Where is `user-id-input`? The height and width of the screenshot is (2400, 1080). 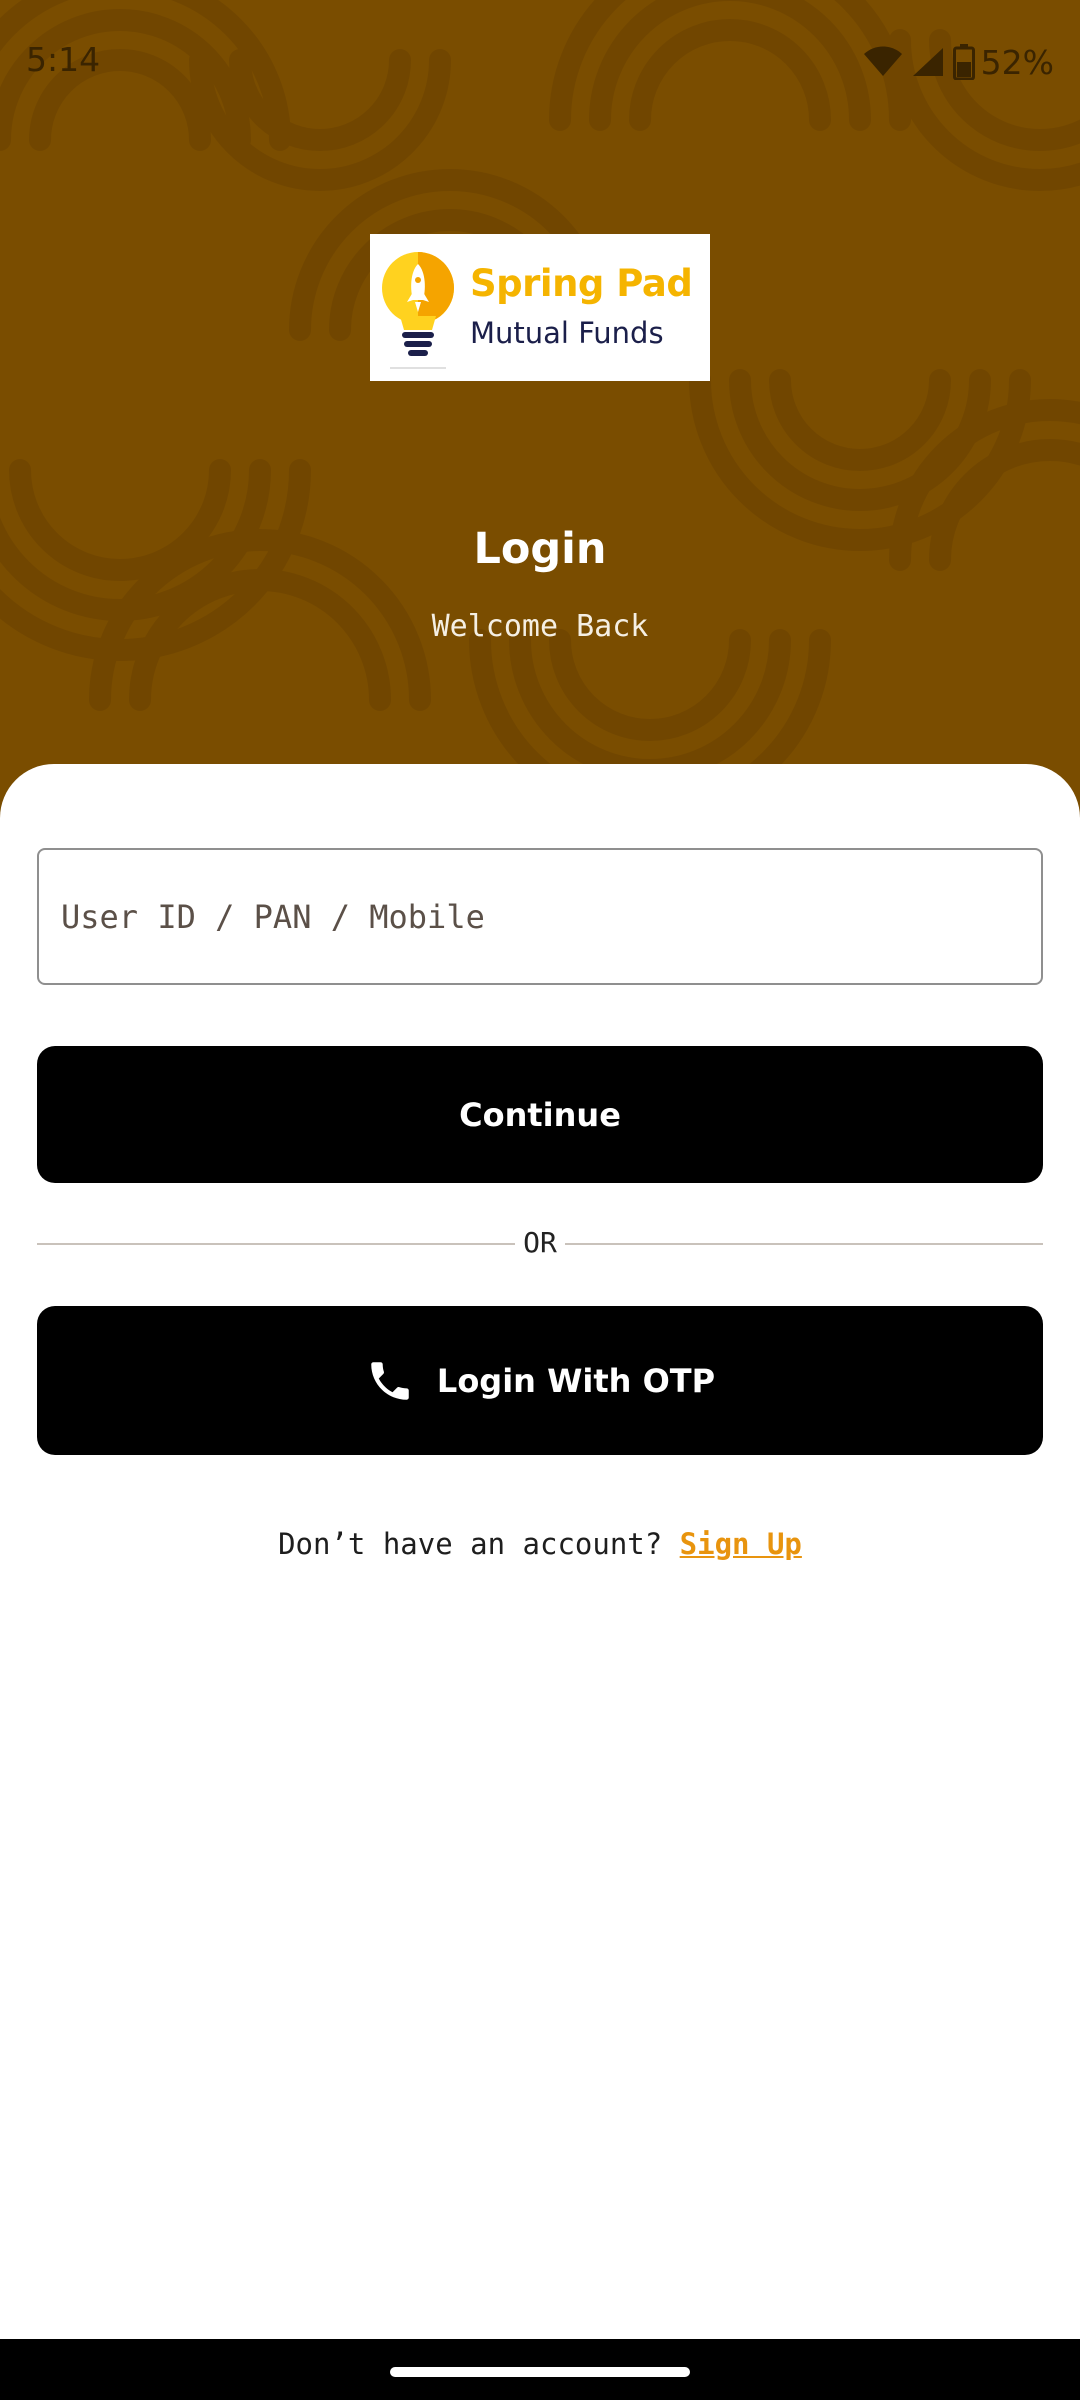 user-id-input is located at coordinates (540, 916).